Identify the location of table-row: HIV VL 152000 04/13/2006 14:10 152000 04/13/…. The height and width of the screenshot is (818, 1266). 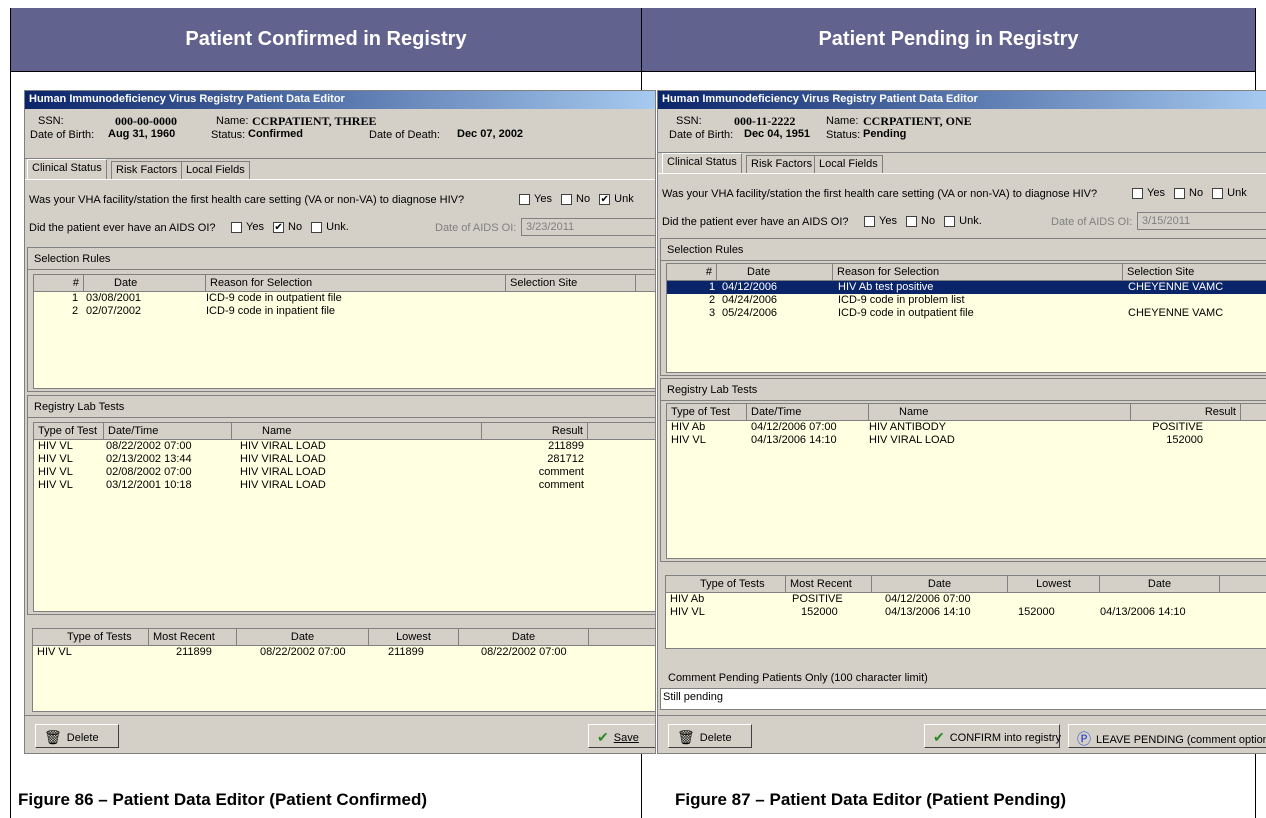
(966, 612).